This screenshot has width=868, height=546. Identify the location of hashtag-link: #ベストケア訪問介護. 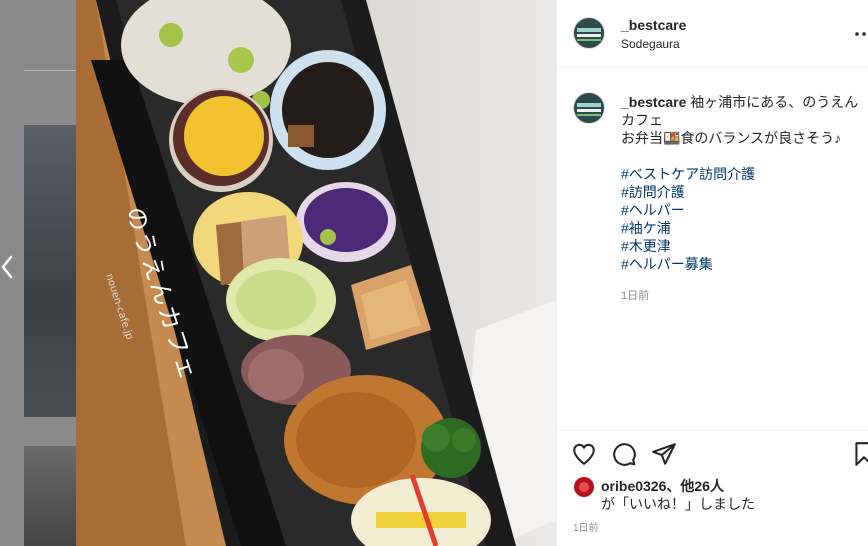
(688, 174).